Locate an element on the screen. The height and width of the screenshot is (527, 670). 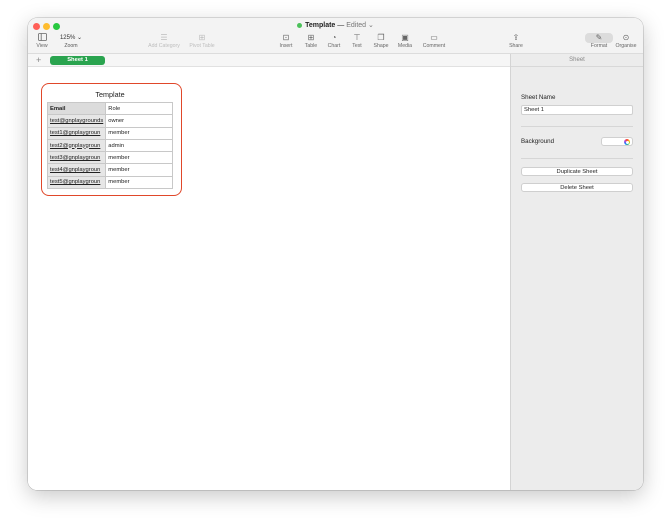
table-row: test4@gnplaygroun member is located at coordinates (110, 170).